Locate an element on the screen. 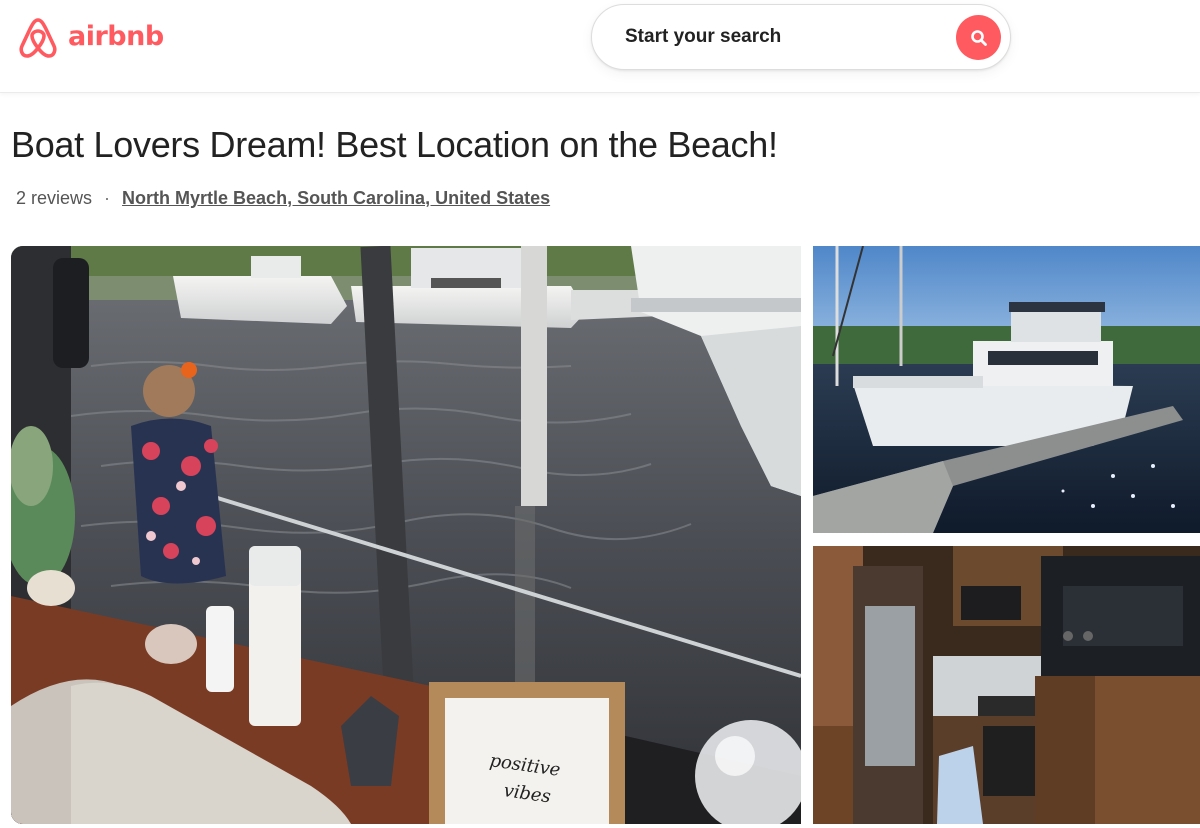  search-bar: Start your search is located at coordinates (801, 37).